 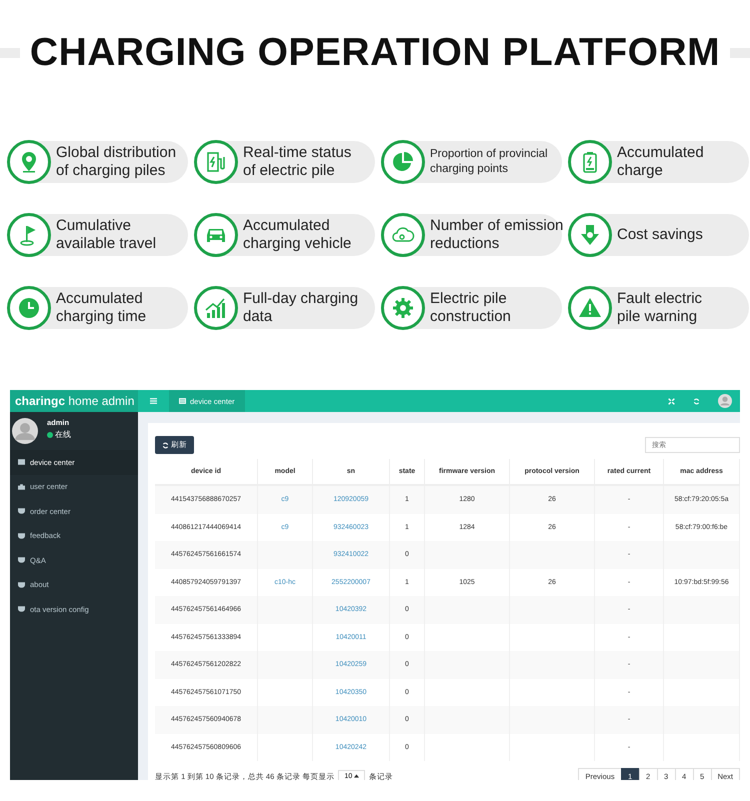 I want to click on feature-label: Accumulated charging vehicle, so click(x=297, y=235).